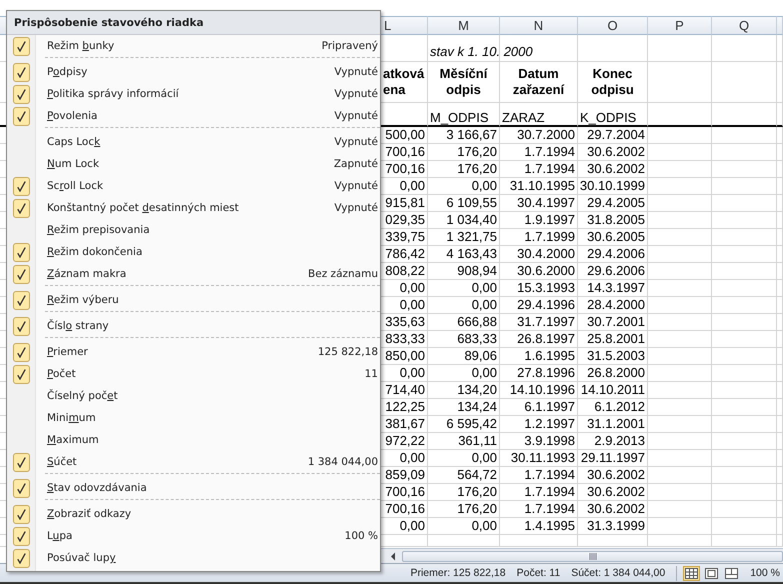  Describe the element at coordinates (680, 25) in the screenshot. I see `column-header: P` at that location.